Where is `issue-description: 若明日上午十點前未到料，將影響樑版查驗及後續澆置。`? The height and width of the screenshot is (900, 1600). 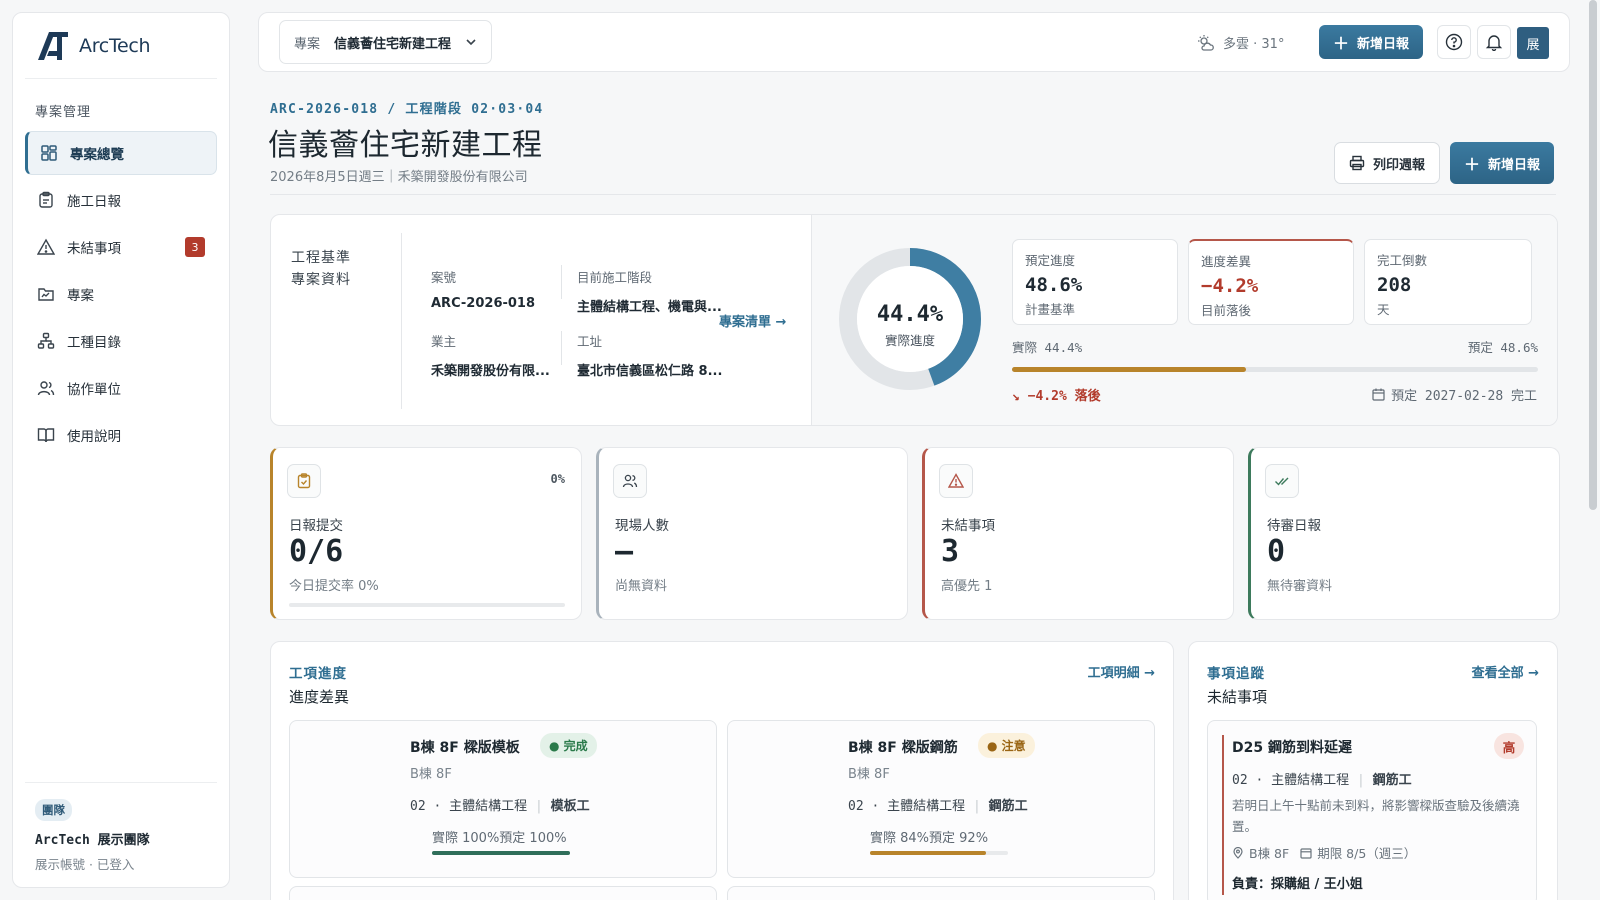
issue-description: 若明日上午十點前未到料，將影響樑版查驗及後續澆置。 is located at coordinates (1376, 816).